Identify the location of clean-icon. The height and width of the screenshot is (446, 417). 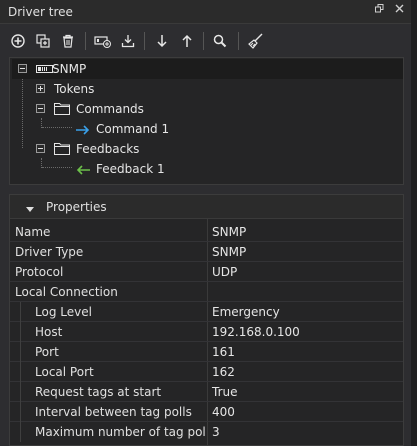
(255, 41).